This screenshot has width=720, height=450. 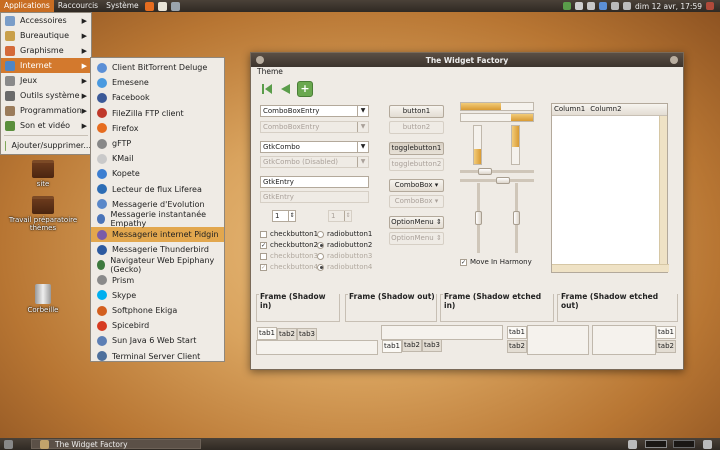 I want to click on workspace-icon, so click(x=632, y=444).